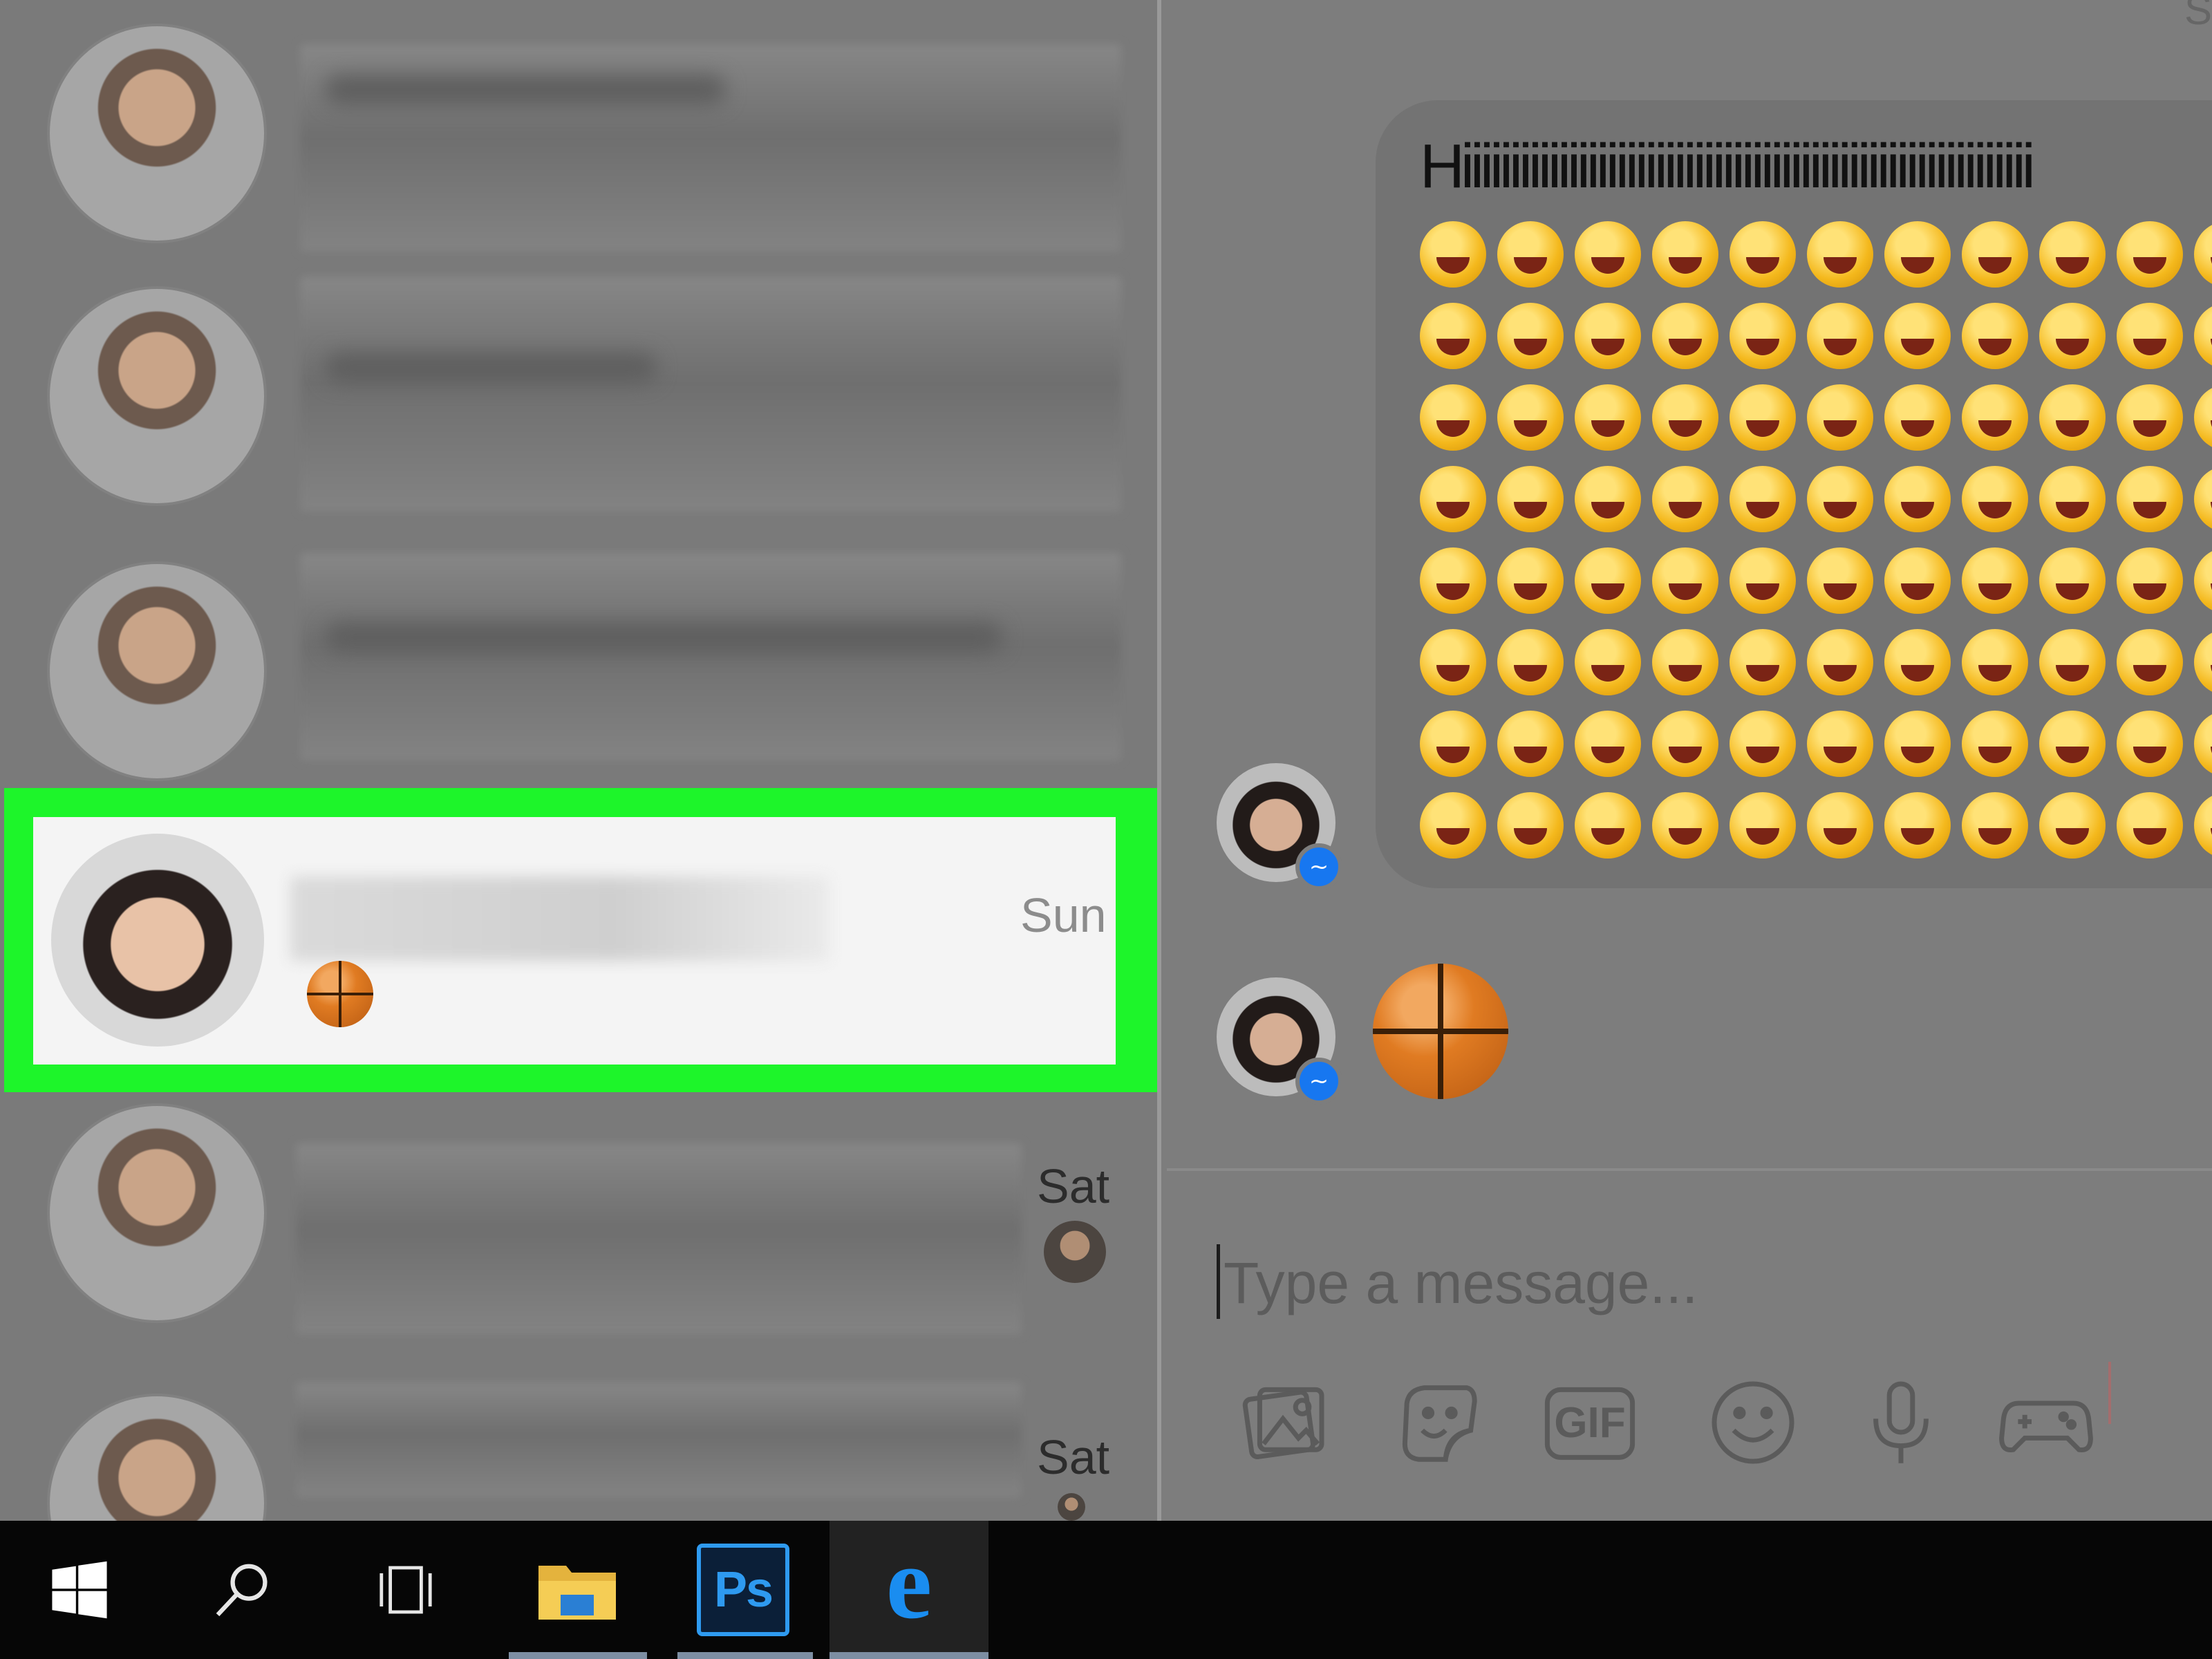 The width and height of the screenshot is (2212, 1659). What do you see at coordinates (2046, 1422) in the screenshot?
I see `game-controller-icon` at bounding box center [2046, 1422].